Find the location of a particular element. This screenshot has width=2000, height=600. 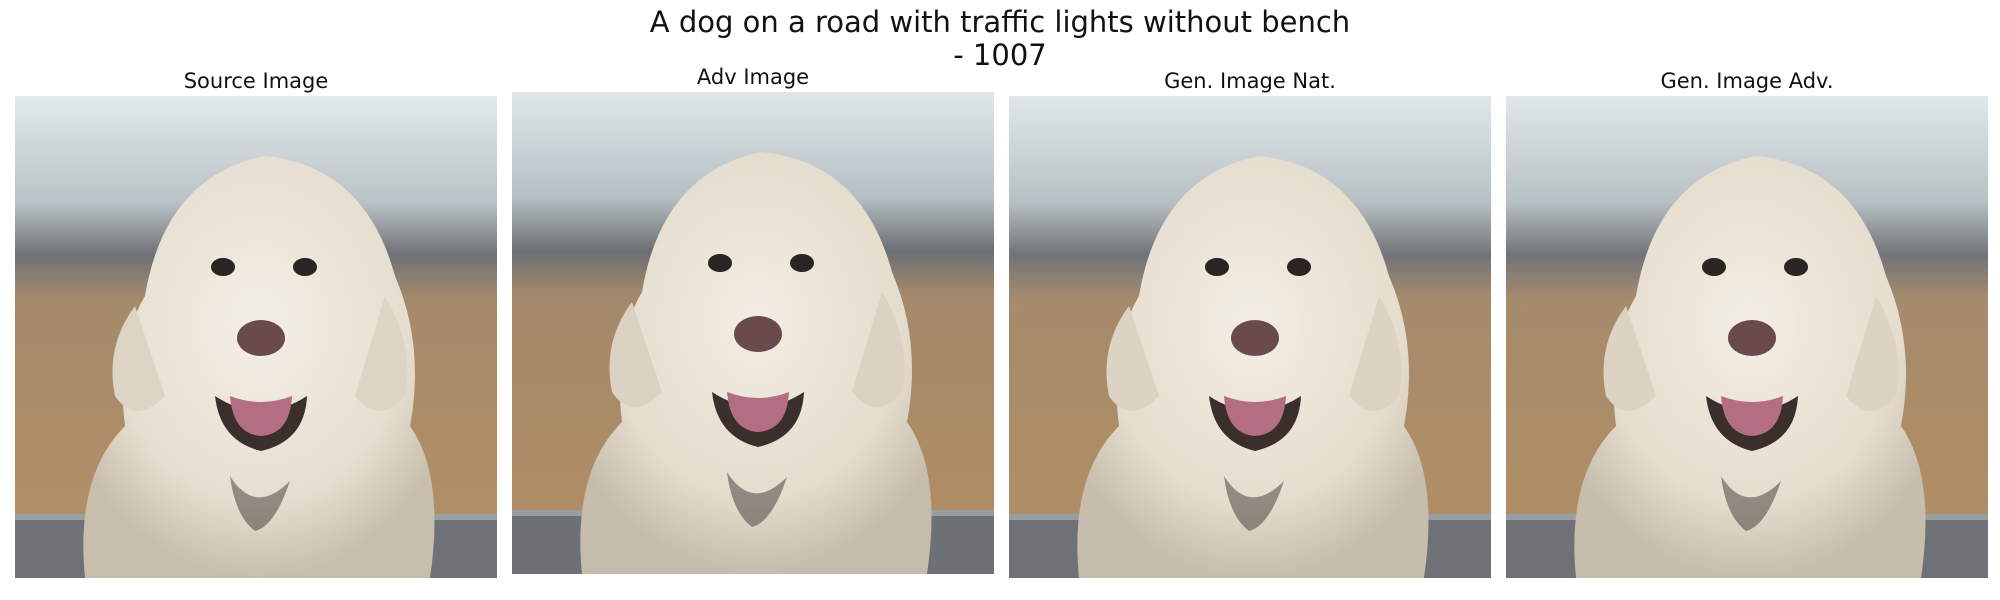

panel-label: Source Image is located at coordinates (256, 81).